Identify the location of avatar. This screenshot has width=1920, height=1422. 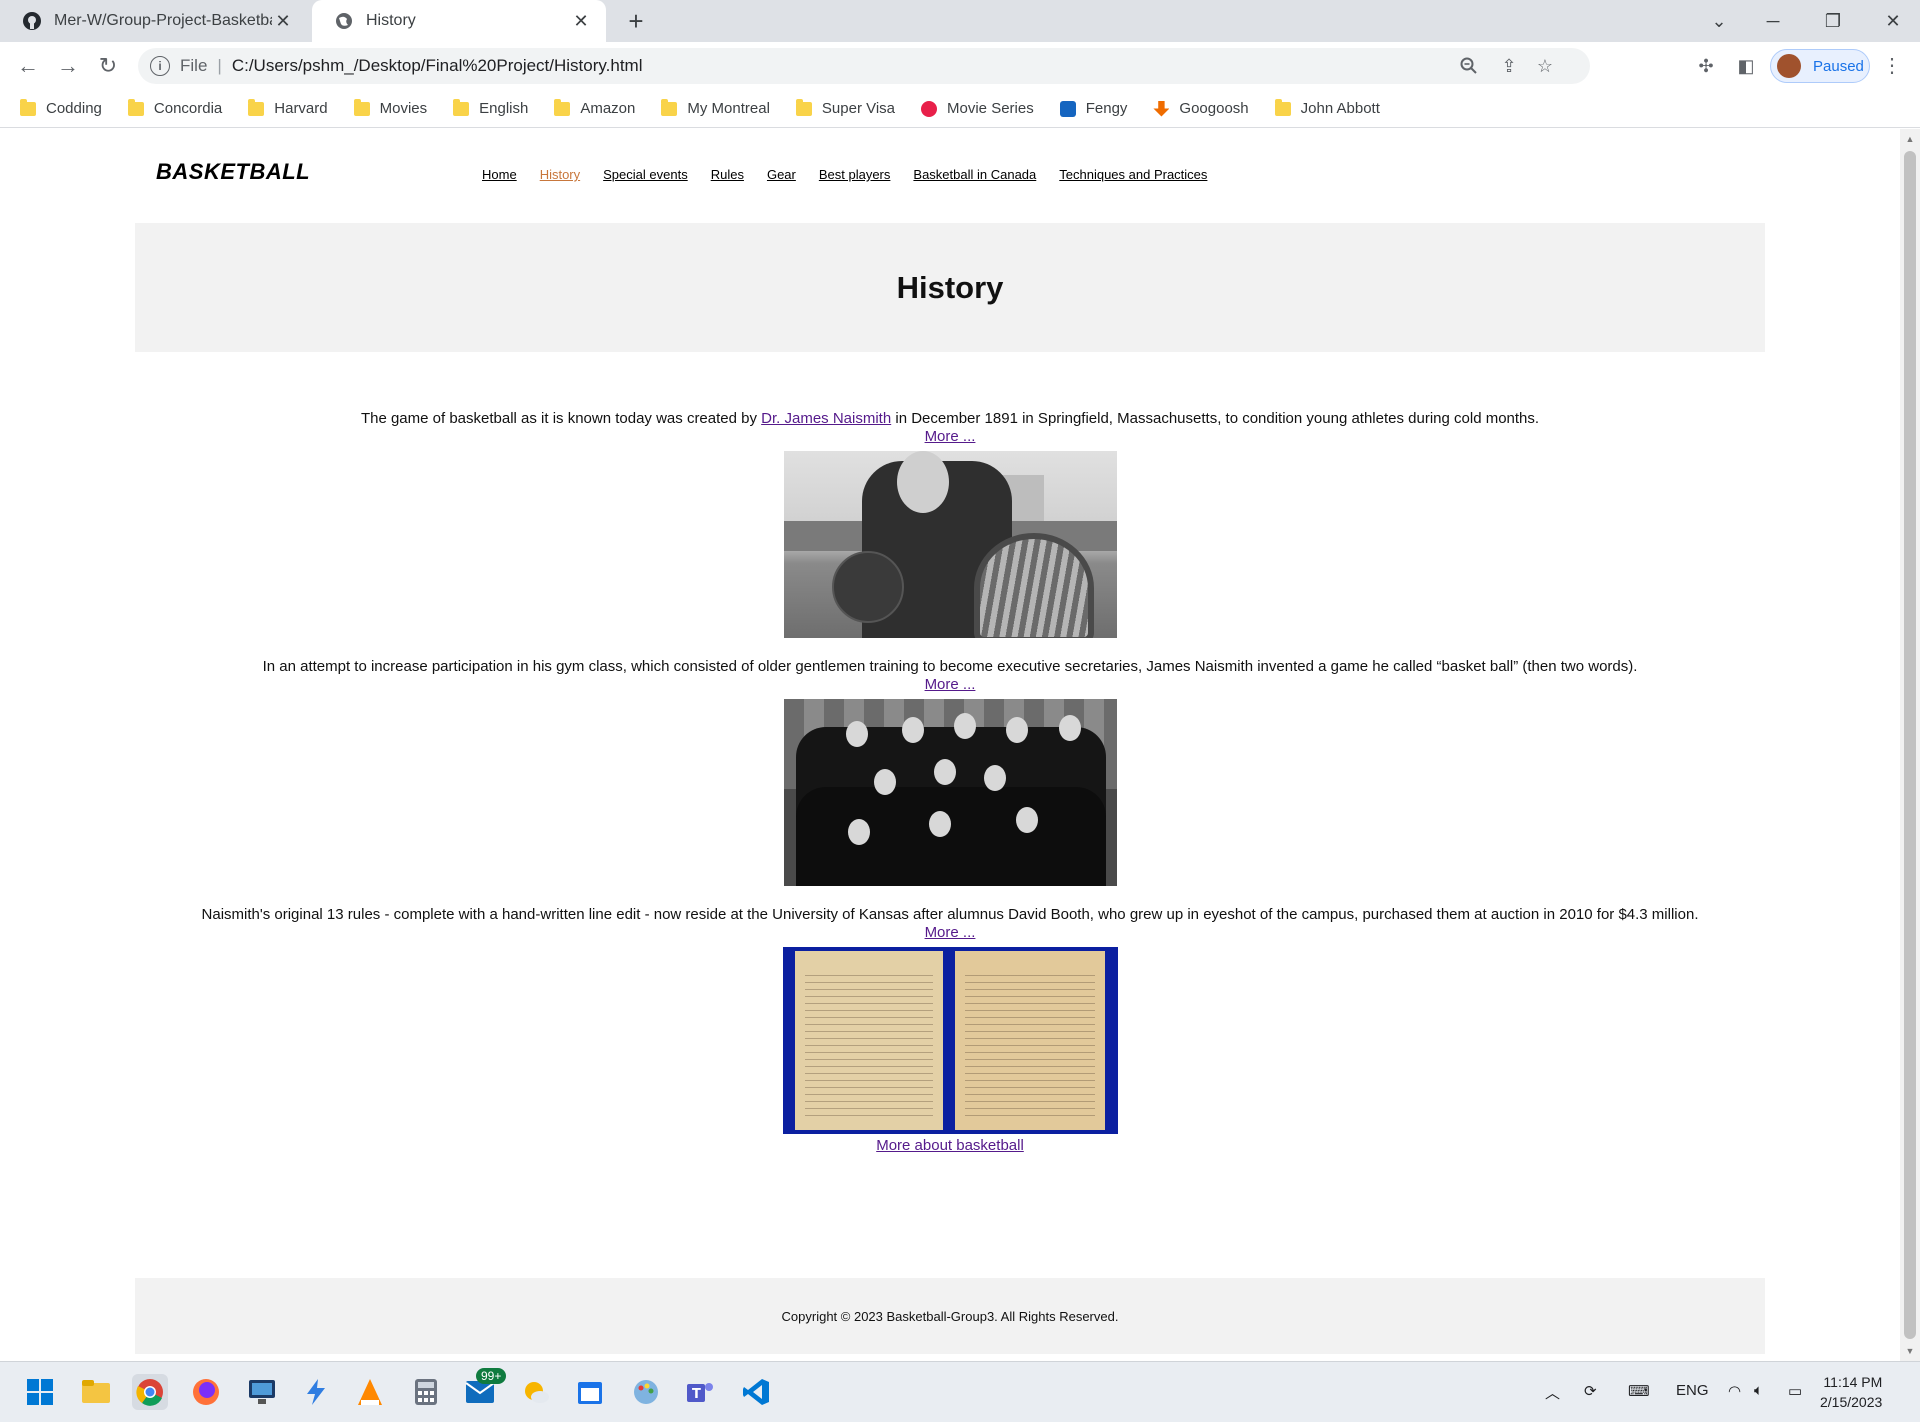
(1789, 66).